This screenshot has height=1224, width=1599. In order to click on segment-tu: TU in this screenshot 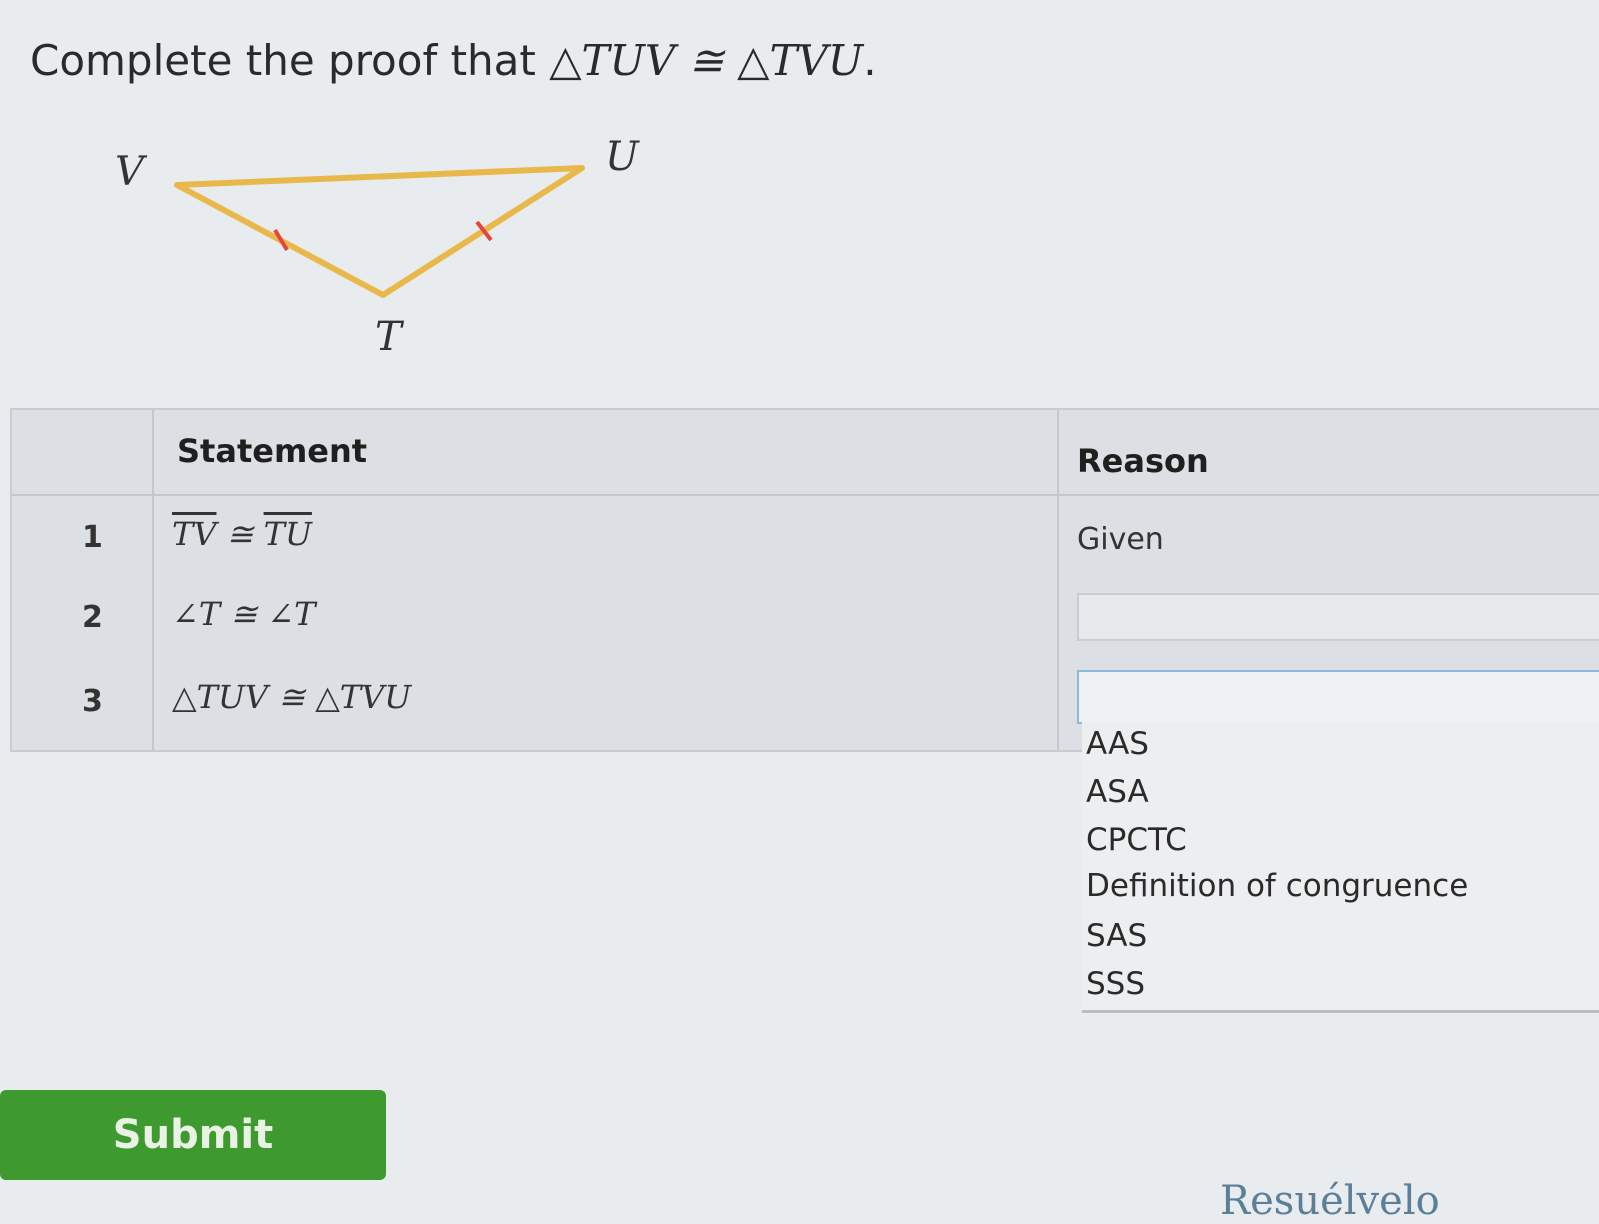, I will do `click(287, 534)`.